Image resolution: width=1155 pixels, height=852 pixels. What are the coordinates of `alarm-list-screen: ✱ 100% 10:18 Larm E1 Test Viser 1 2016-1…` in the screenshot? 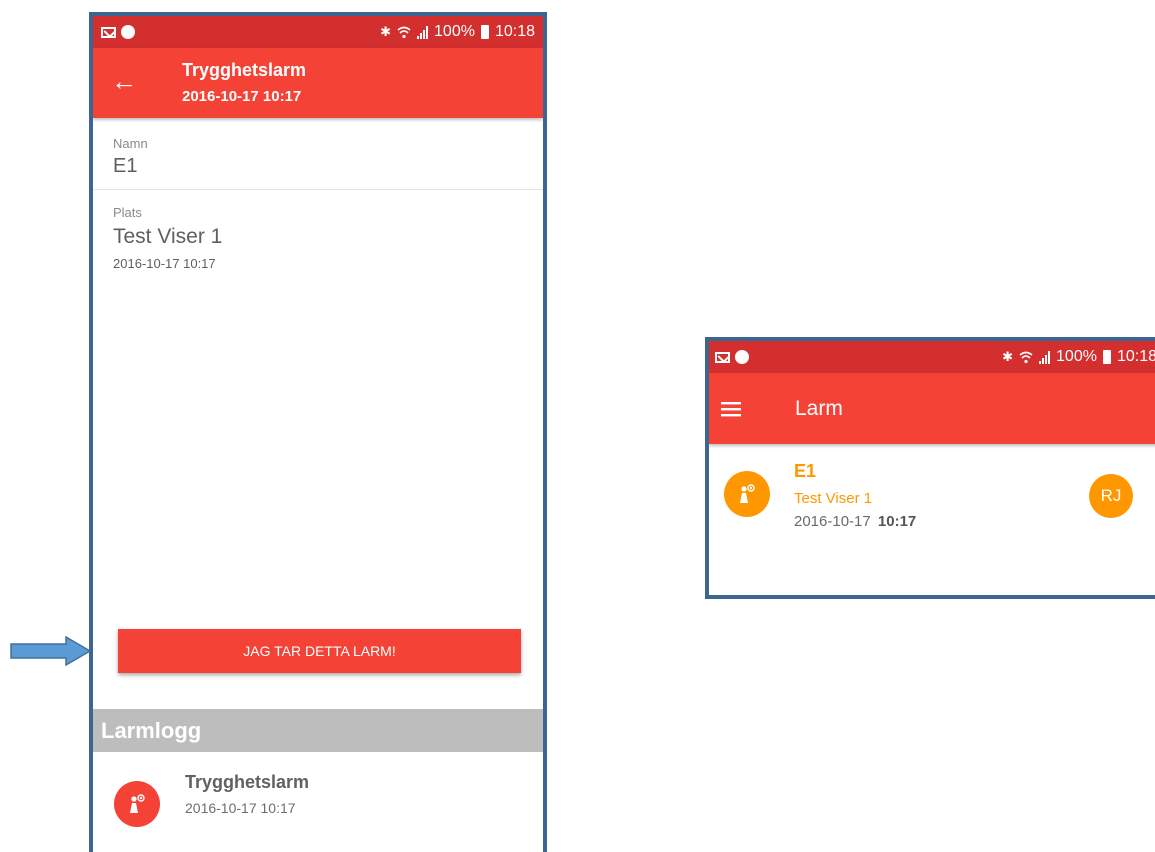 It's located at (930, 468).